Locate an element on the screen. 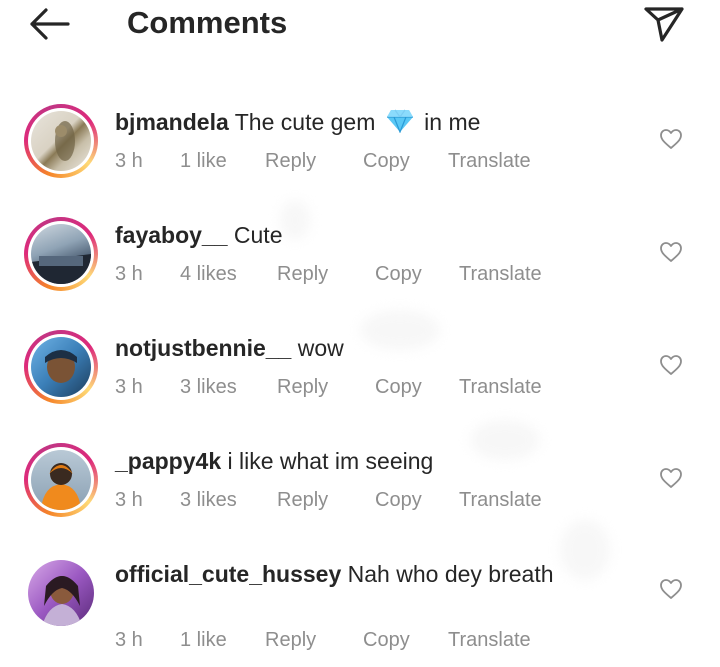  comment-line: bjmandela The cute gem in me is located at coordinates (297, 123).